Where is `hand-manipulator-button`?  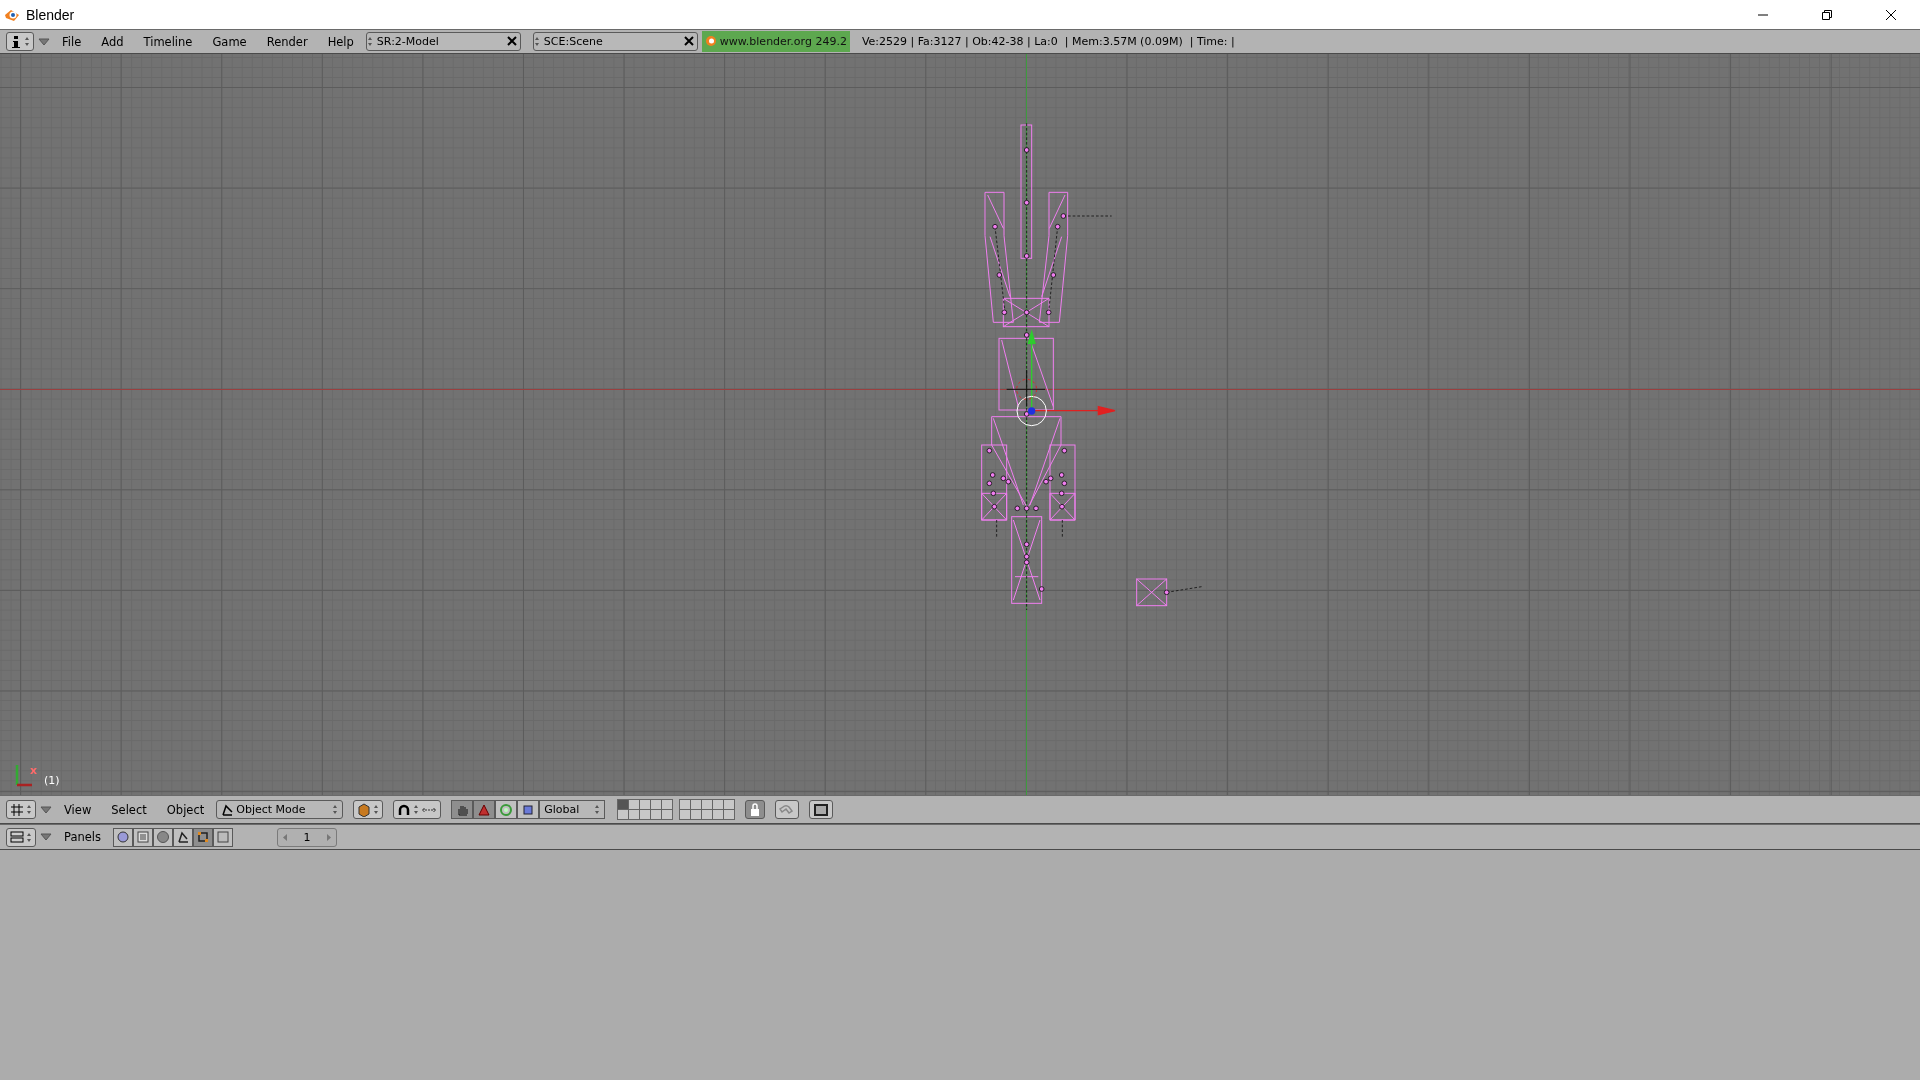
hand-manipulator-button is located at coordinates (462, 809).